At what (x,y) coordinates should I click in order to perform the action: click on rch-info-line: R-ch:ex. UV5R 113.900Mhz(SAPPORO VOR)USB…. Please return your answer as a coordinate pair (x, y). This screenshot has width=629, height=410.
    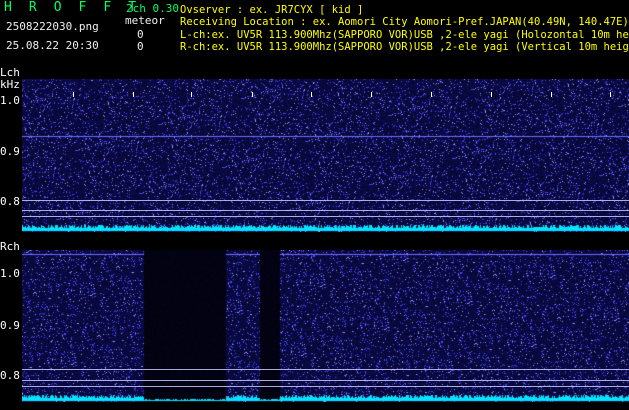
    Looking at the image, I should click on (404, 47).